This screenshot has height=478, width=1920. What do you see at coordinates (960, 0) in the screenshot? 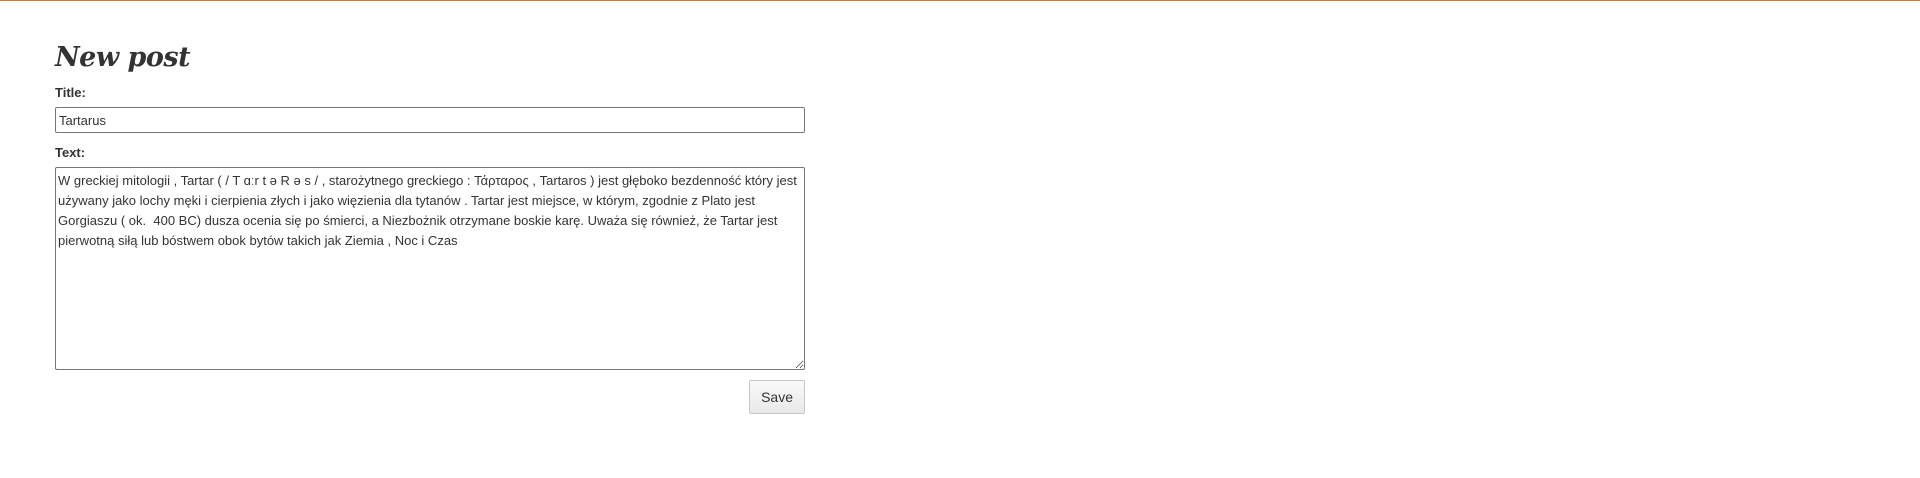
I see `top-accent-bar` at bounding box center [960, 0].